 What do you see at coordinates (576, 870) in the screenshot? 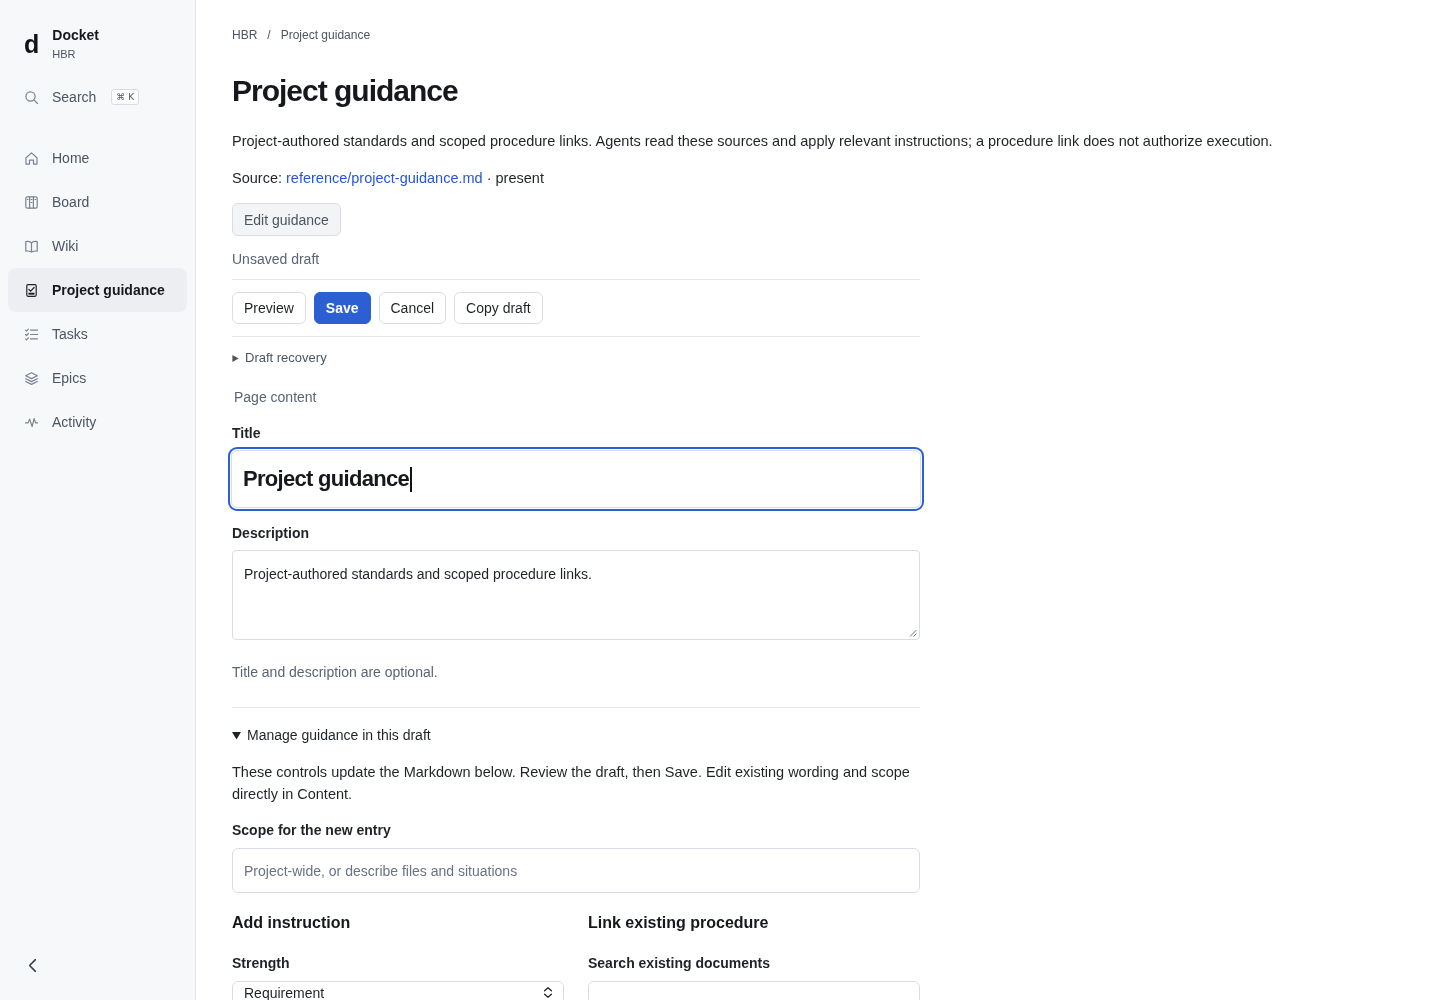
I see `scope-input: Project-wide, or describe files and situations` at bounding box center [576, 870].